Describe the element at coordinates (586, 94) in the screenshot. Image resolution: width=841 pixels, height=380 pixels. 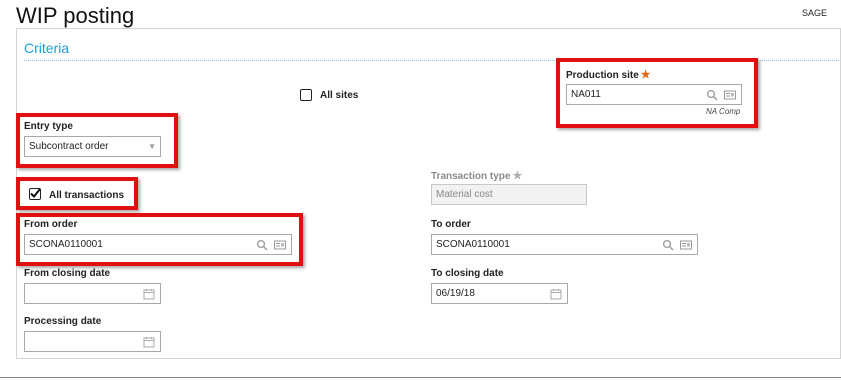
I see `production-site-value: NA011` at that location.